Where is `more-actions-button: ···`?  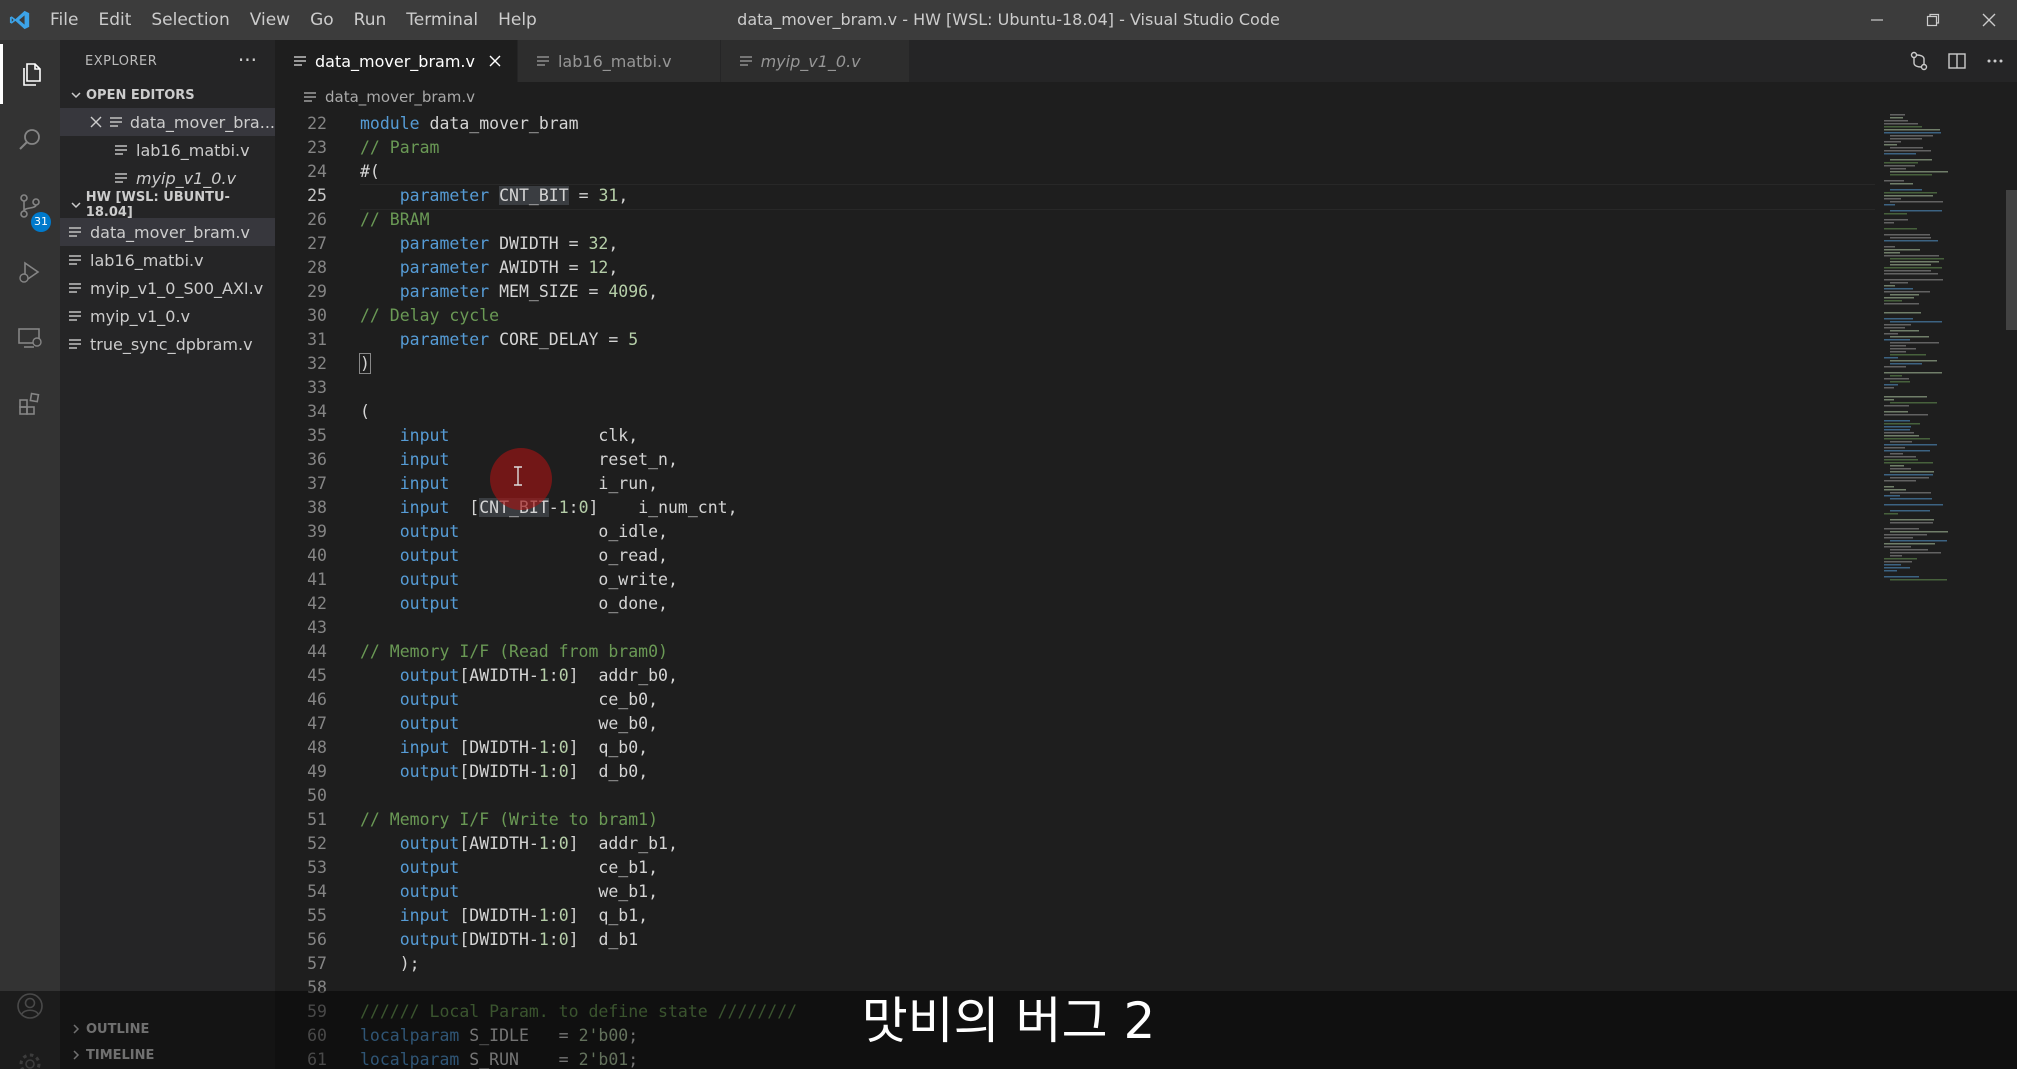
more-actions-button: ··· is located at coordinates (247, 60).